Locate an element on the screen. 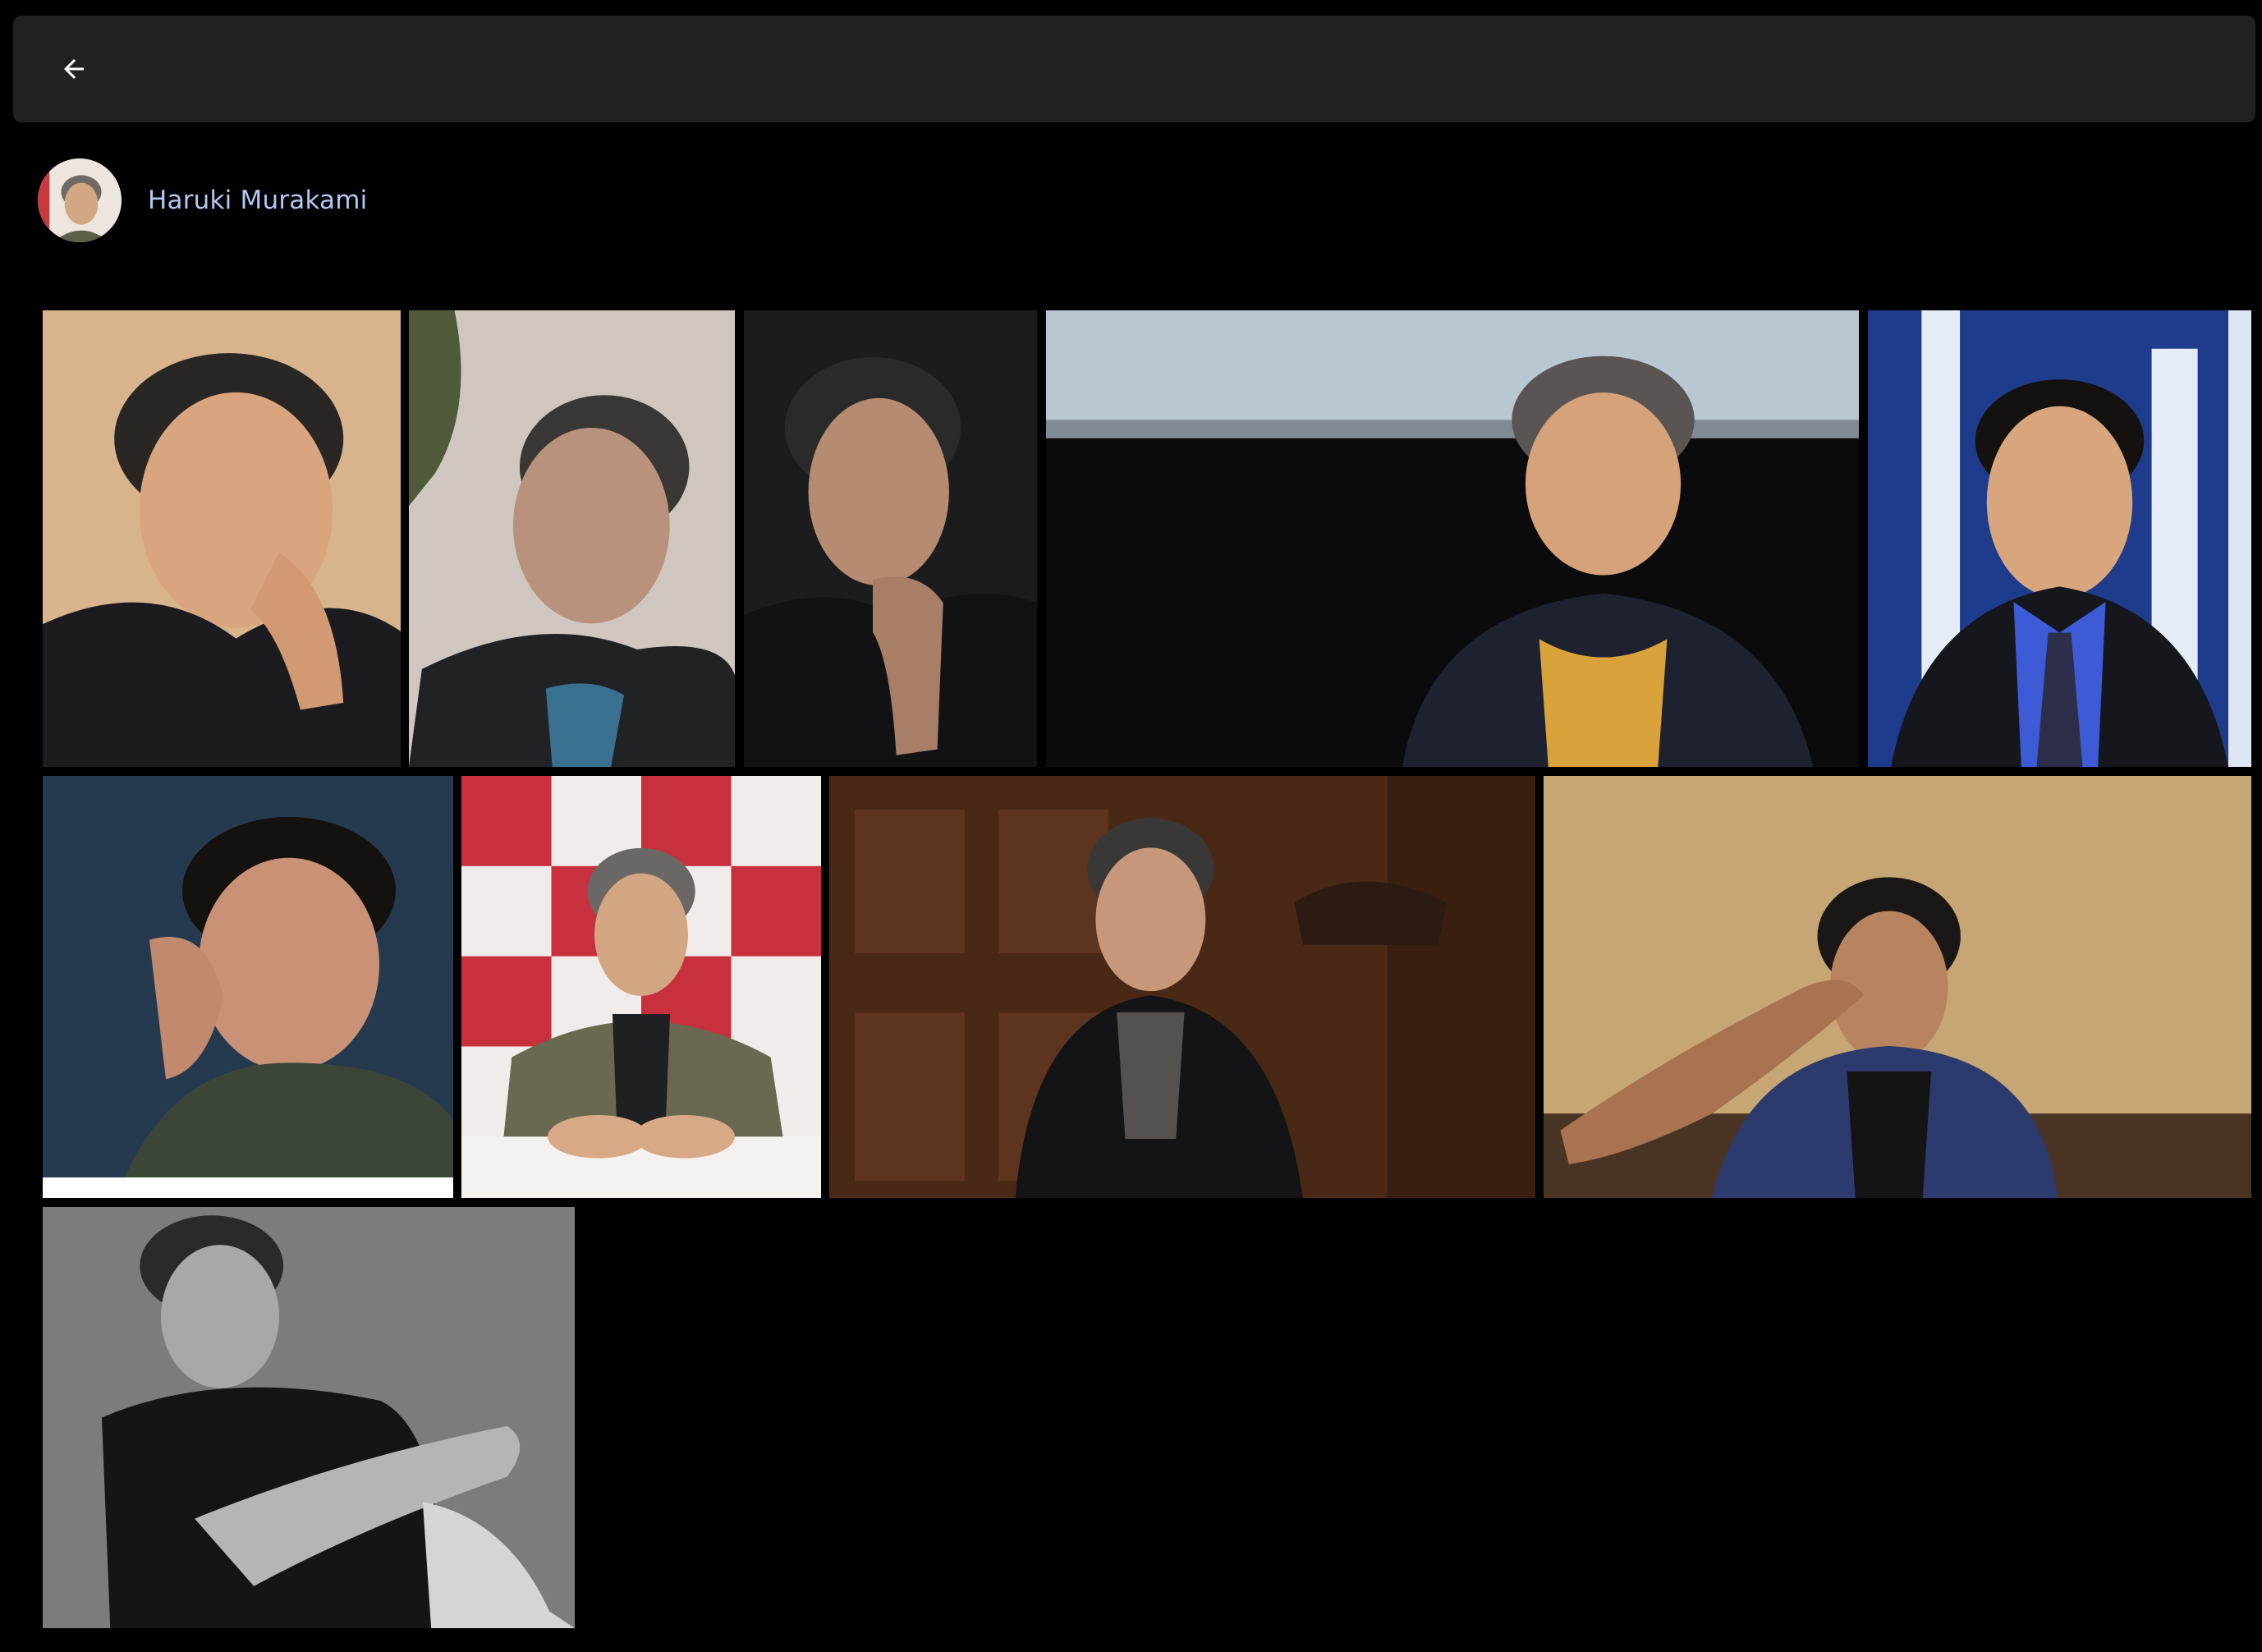  back-button is located at coordinates (74, 69).